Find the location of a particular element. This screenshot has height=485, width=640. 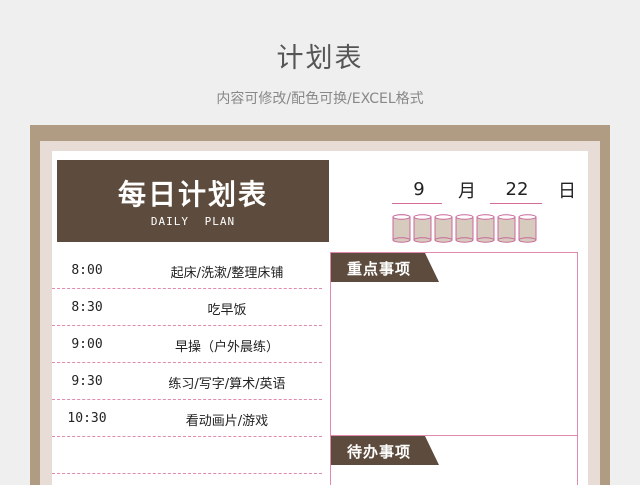

schedule-row: 8:00 起床/洗漱/整理床铺 is located at coordinates (187, 270).